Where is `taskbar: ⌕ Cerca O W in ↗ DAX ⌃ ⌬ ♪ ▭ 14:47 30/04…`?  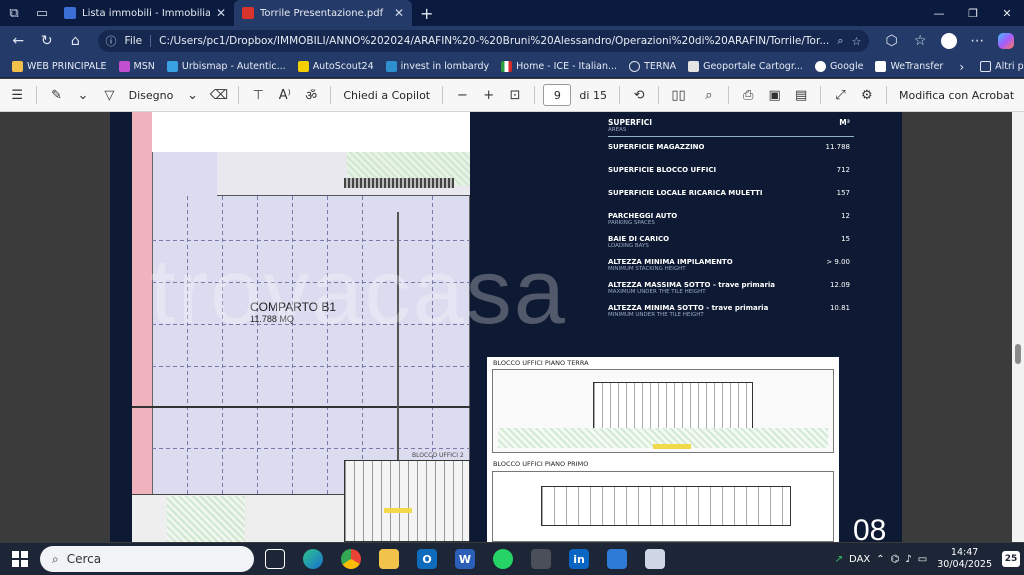 taskbar: ⌕ Cerca O W in ↗ DAX ⌃ ⌬ ♪ ▭ 14:47 30/04… is located at coordinates (512, 559).